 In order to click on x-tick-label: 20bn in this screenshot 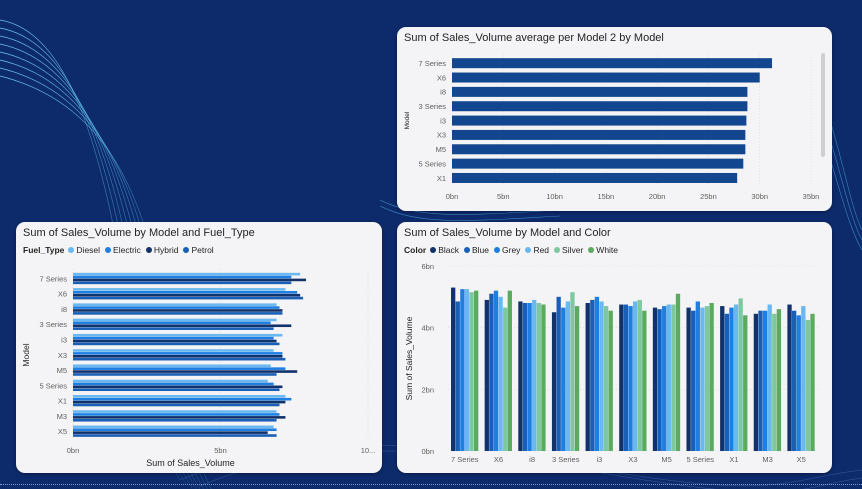, I will do `click(657, 196)`.